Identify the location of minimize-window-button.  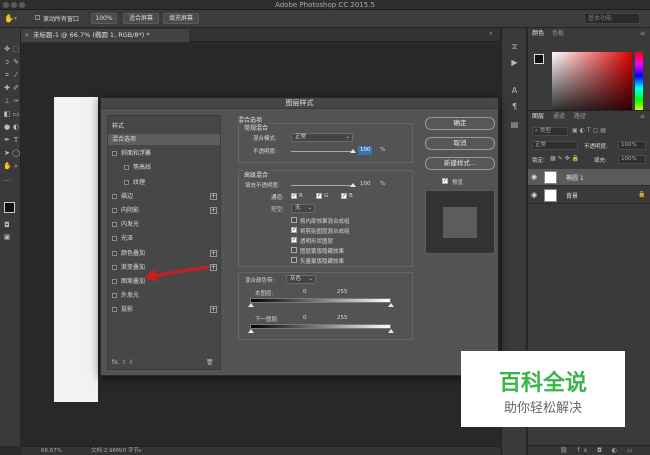
(14, 5).